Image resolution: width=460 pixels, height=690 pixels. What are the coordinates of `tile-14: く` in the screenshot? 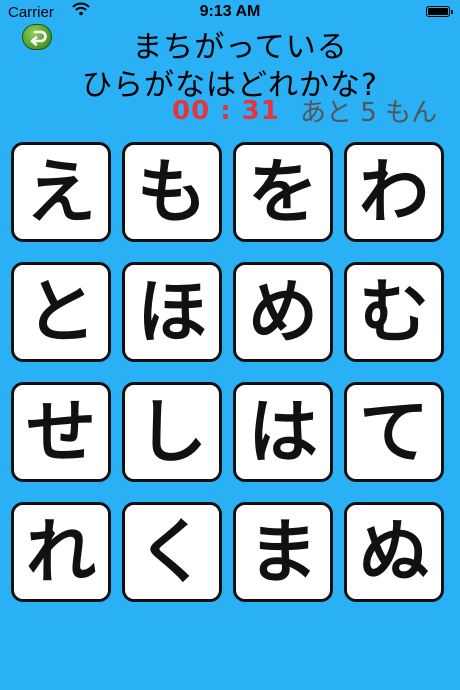 It's located at (172, 552).